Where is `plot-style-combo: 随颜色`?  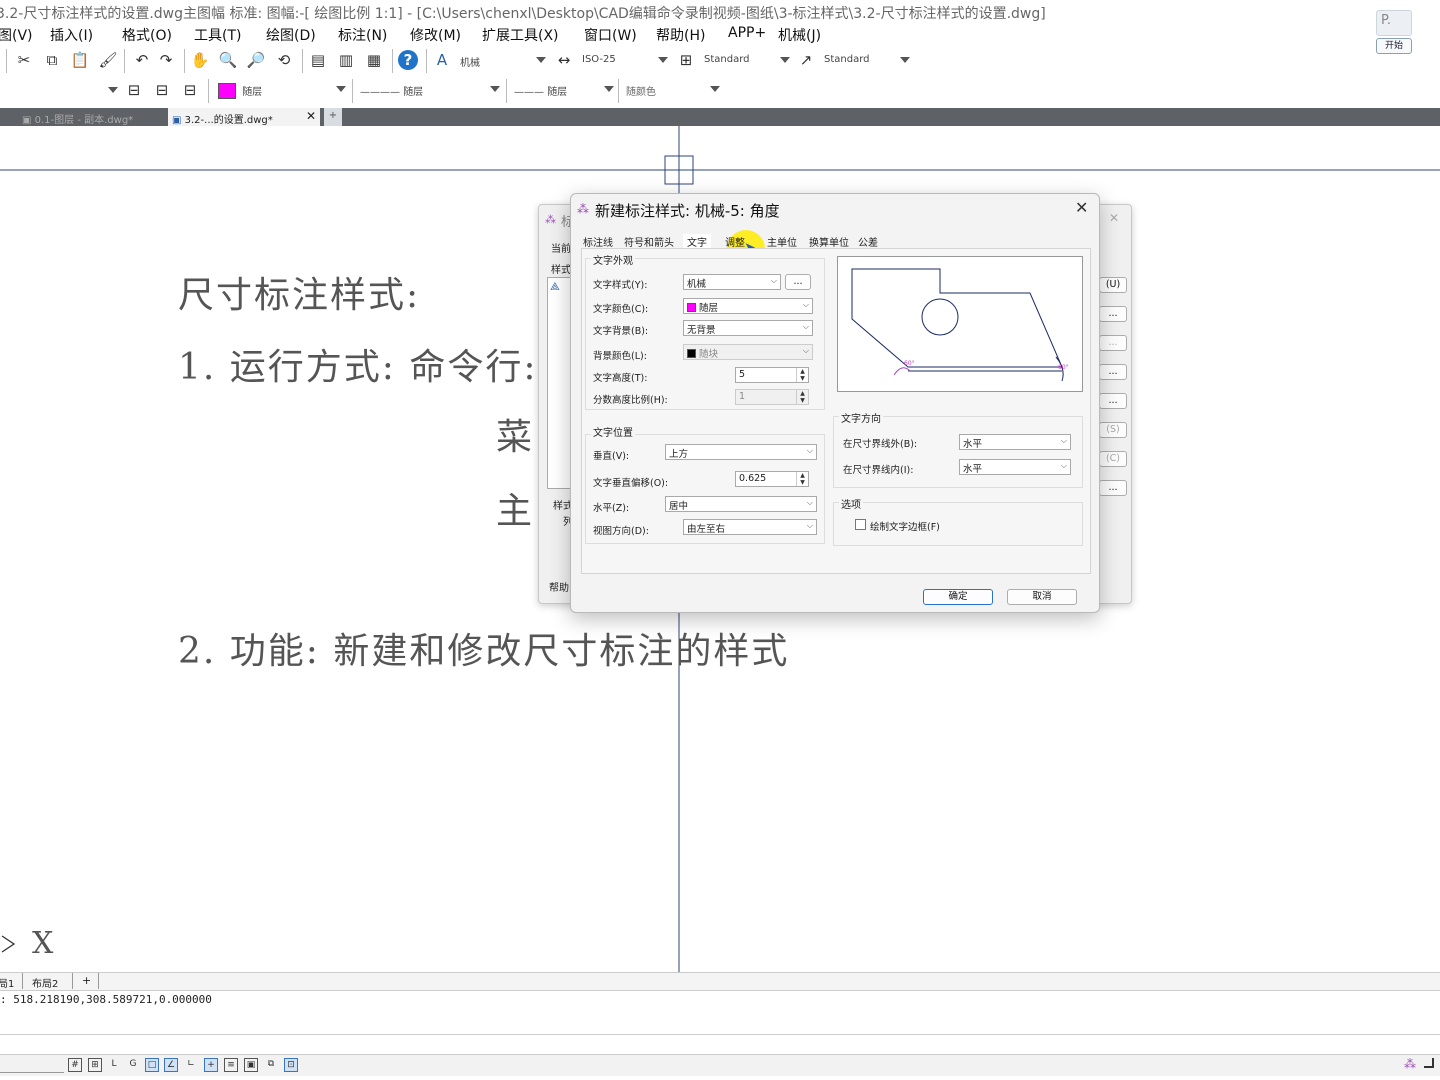 plot-style-combo: 随颜色 is located at coordinates (672, 90).